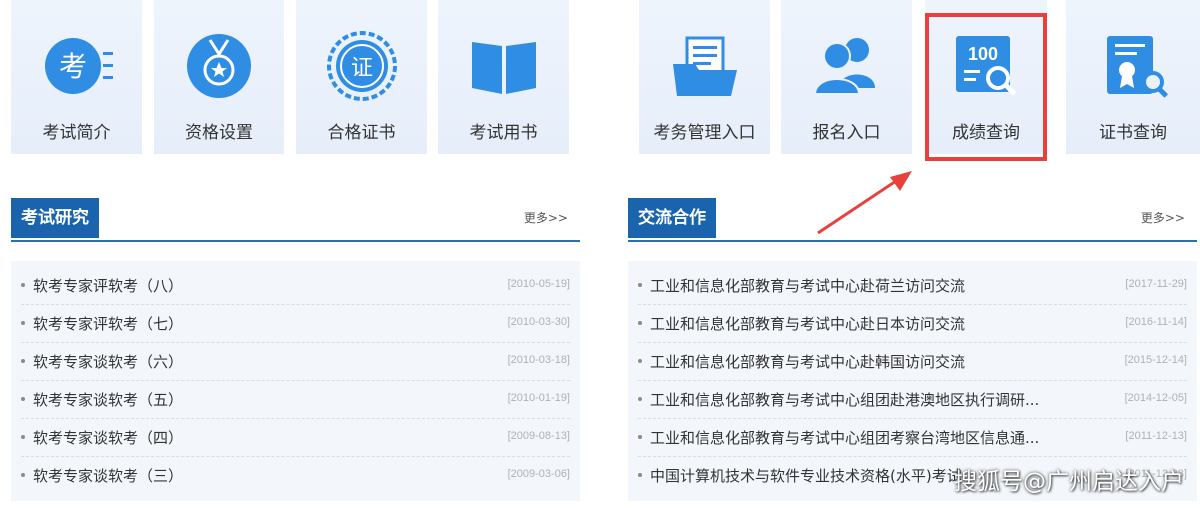 The image size is (1200, 508). Describe the element at coordinates (912, 438) in the screenshot. I see `list-item: 工业和信息化部教育与考试中心组团考察台湾地区信息通... [2011-12-13]` at that location.